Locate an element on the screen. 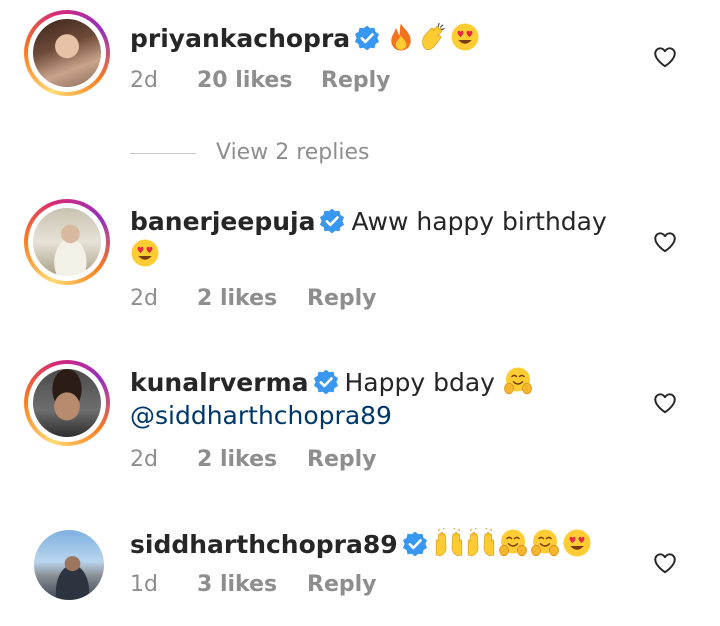 This screenshot has height=626, width=720. comment-meta: 2d 20 likes Reply is located at coordinates (260, 80).